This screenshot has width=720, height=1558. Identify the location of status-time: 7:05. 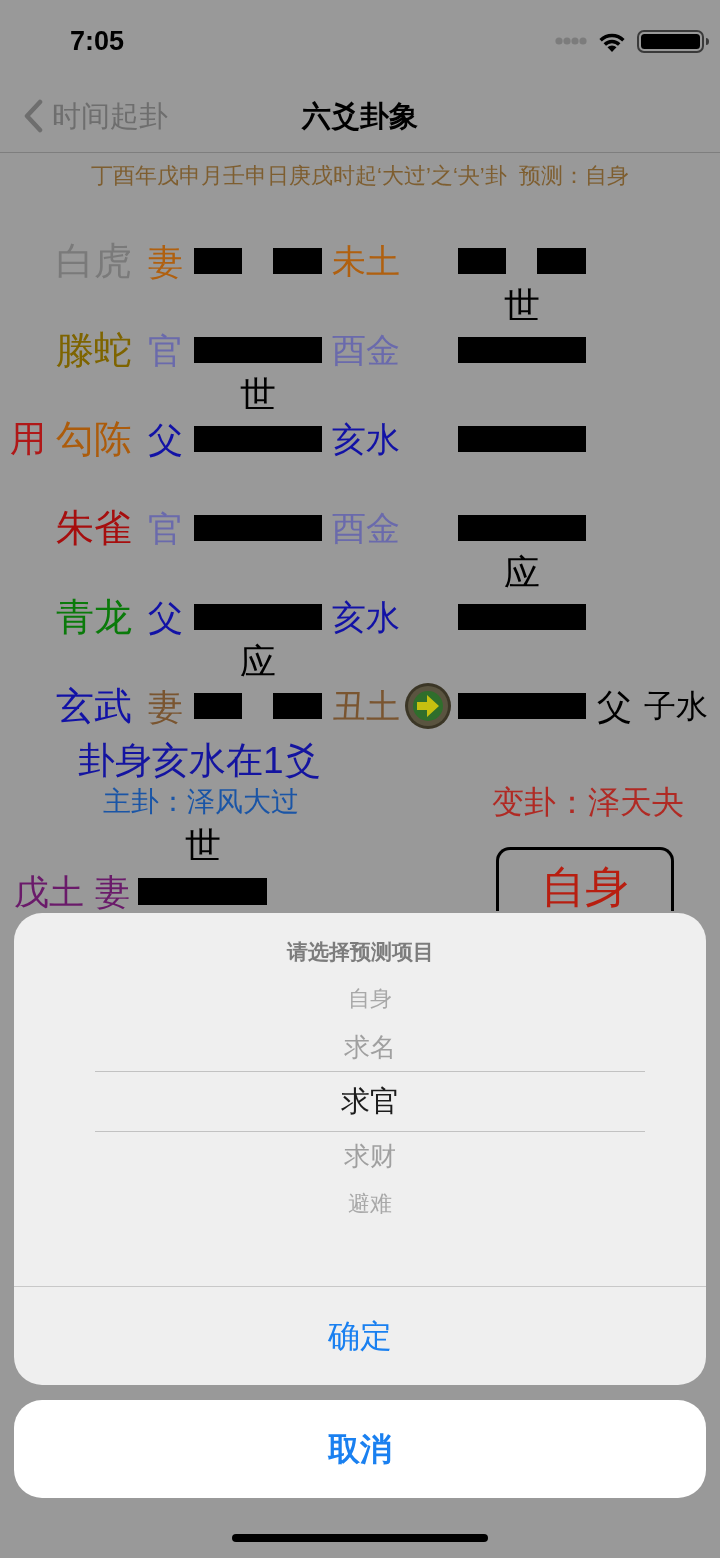
(97, 41).